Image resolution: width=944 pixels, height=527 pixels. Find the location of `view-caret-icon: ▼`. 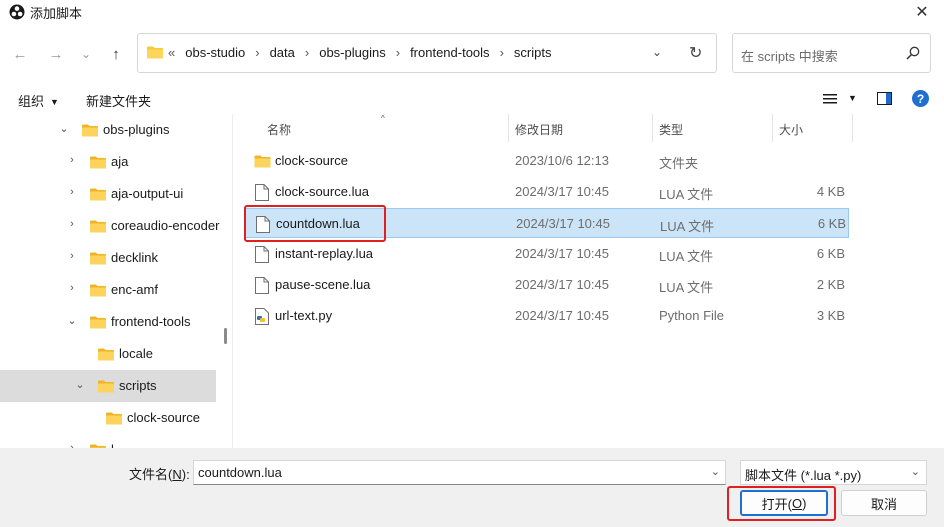

view-caret-icon: ▼ is located at coordinates (852, 98).